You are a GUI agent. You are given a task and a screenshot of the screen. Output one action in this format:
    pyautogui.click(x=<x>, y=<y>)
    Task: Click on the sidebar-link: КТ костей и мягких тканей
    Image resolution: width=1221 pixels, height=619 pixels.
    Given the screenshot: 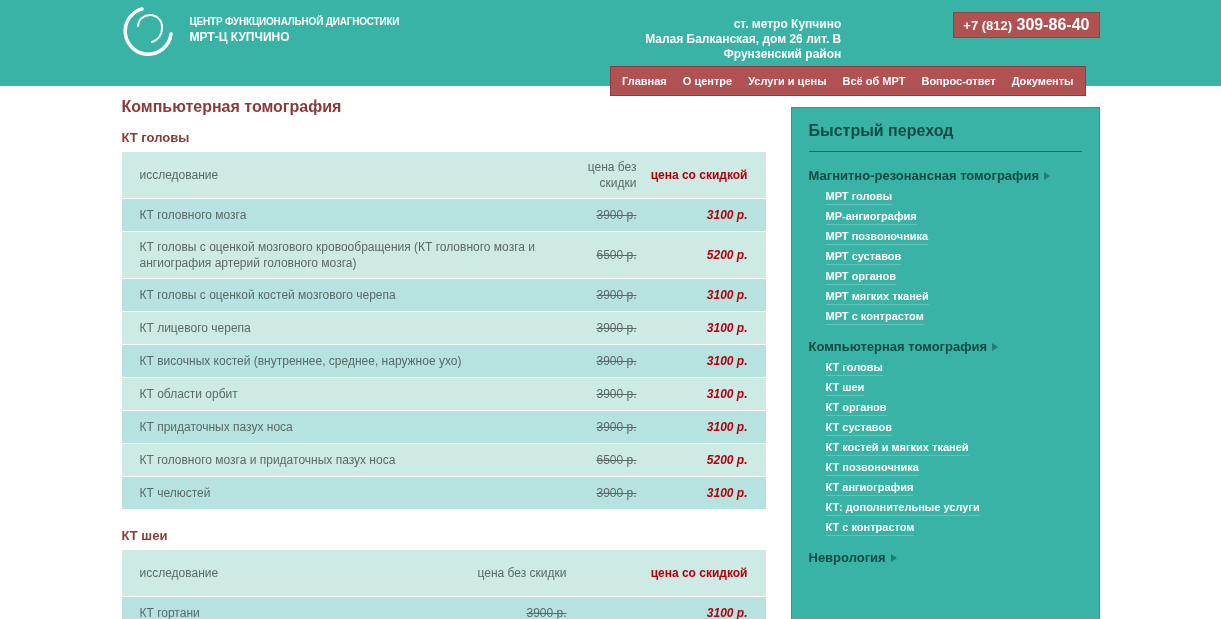 What is the action you would take?
    pyautogui.click(x=897, y=447)
    